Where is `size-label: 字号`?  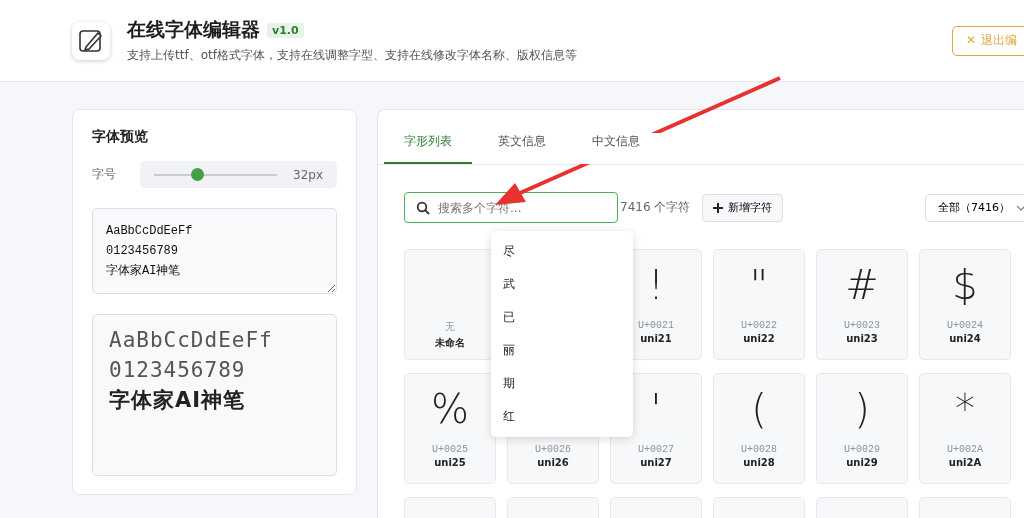
size-label: 字号 is located at coordinates (104, 174).